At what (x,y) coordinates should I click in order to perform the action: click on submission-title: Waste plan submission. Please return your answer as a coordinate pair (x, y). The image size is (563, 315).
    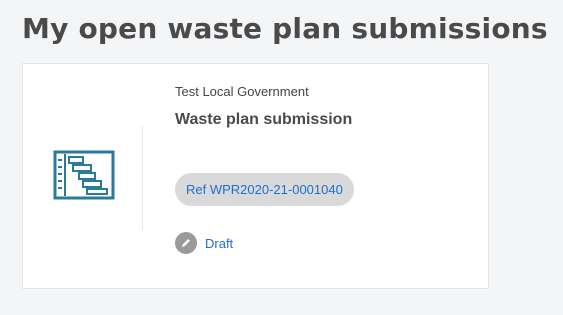
    Looking at the image, I should click on (263, 120).